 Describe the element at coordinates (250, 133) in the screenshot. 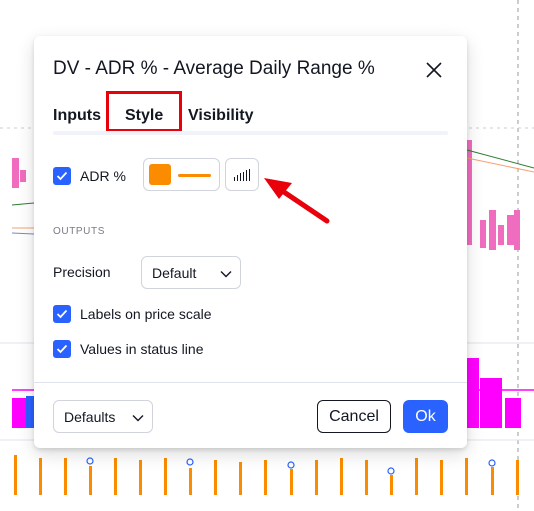

I see `tab-underline` at that location.